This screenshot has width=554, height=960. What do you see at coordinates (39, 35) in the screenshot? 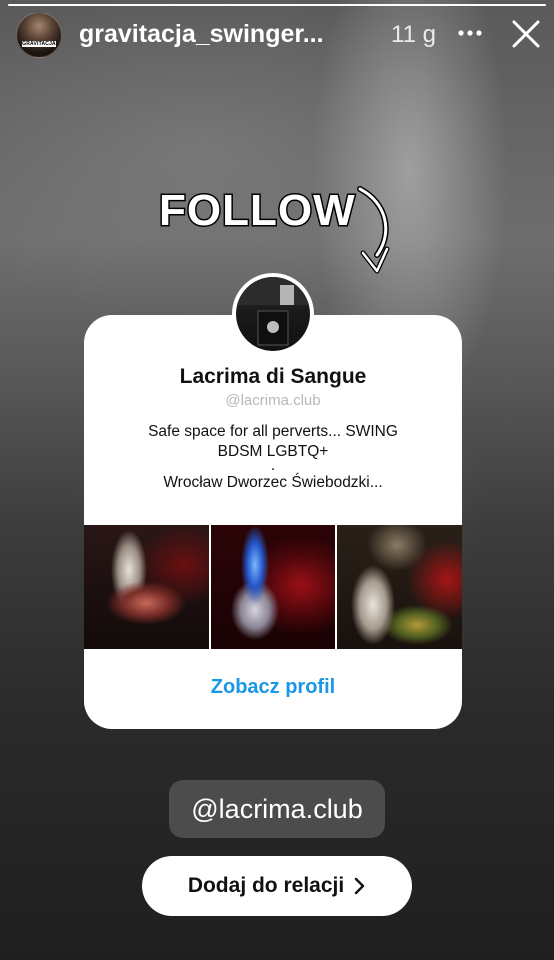
I see `account-avatar: GRAVITACJA` at bounding box center [39, 35].